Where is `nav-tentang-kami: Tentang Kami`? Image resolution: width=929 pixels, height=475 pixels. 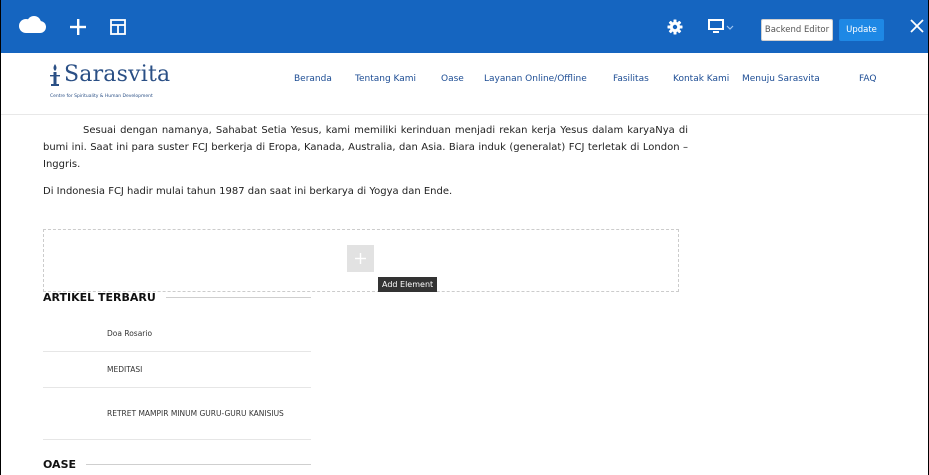 nav-tentang-kami: Tentang Kami is located at coordinates (385, 79).